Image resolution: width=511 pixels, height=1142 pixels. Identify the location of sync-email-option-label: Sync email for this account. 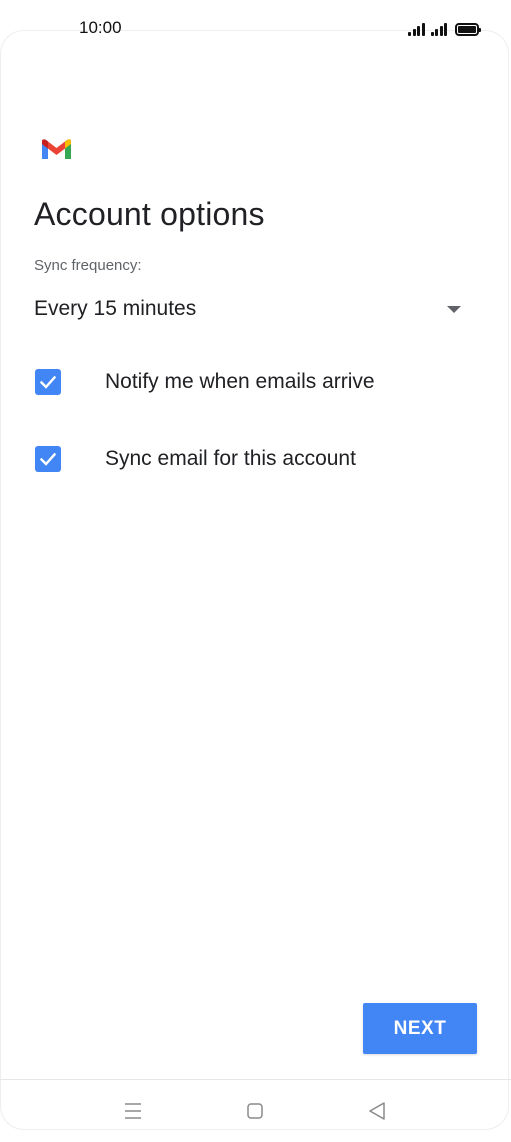
(230, 458).